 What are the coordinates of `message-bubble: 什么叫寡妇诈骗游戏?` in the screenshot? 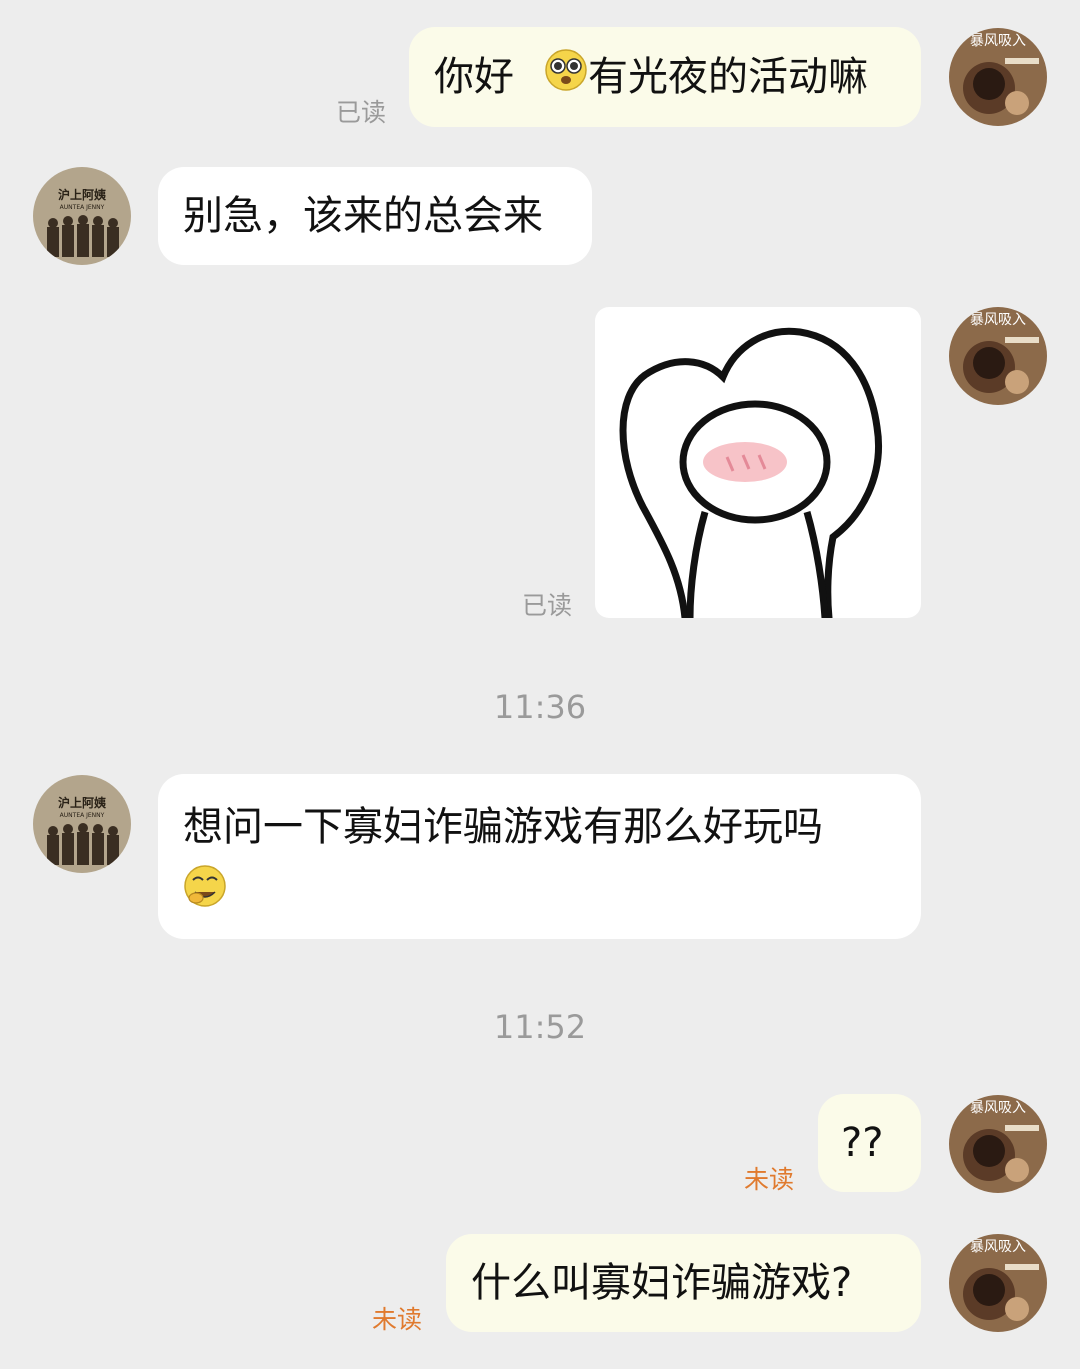 It's located at (683, 1283).